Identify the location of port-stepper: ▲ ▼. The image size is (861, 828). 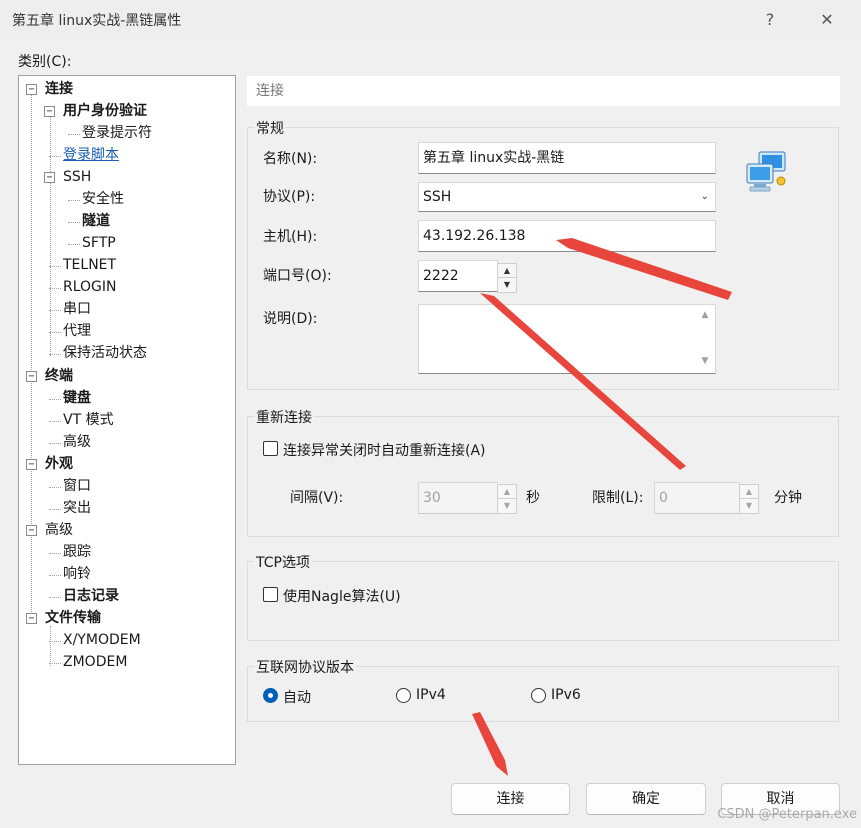
(507, 278).